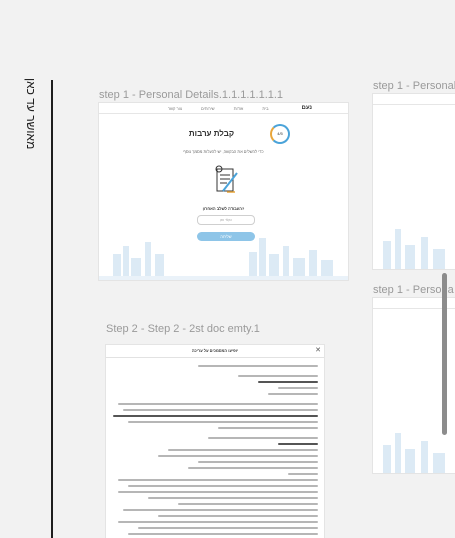  I want to click on scrollbar, so click(444, 354).